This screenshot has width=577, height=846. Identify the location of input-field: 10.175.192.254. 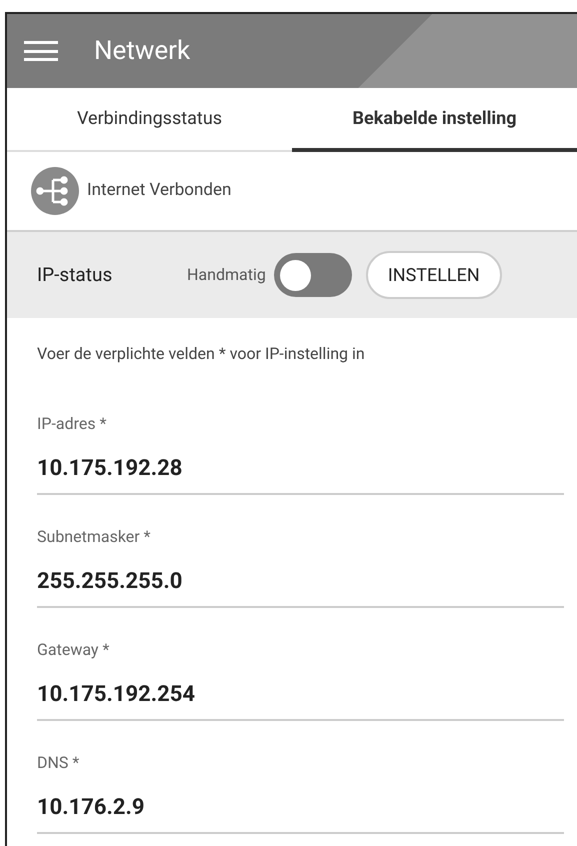
(300, 699).